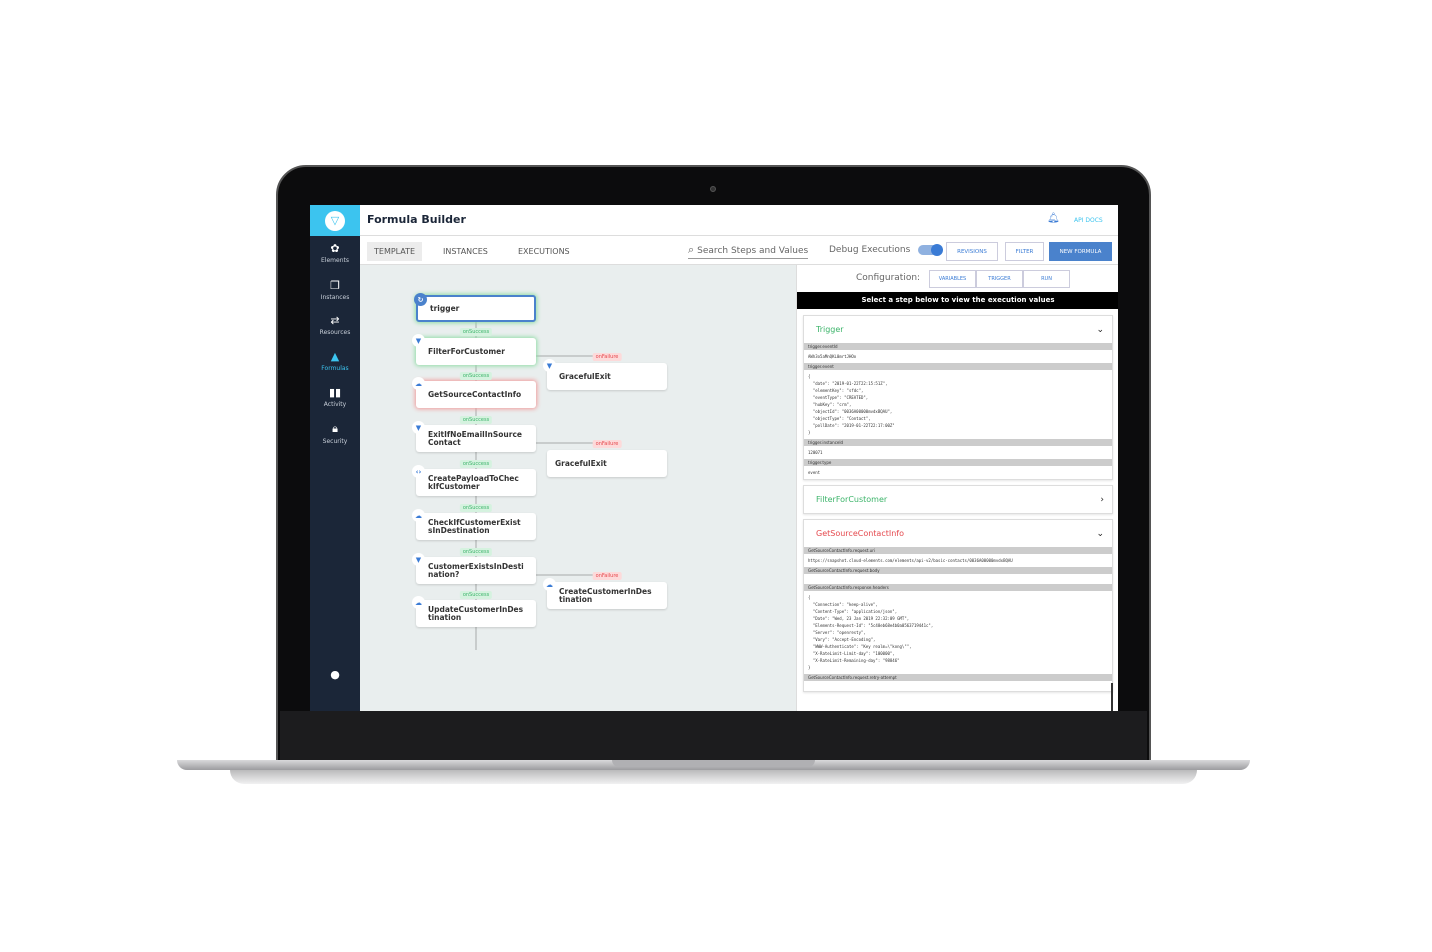  Describe the element at coordinates (958, 366) in the screenshot. I see `field-key: trigger.event` at that location.